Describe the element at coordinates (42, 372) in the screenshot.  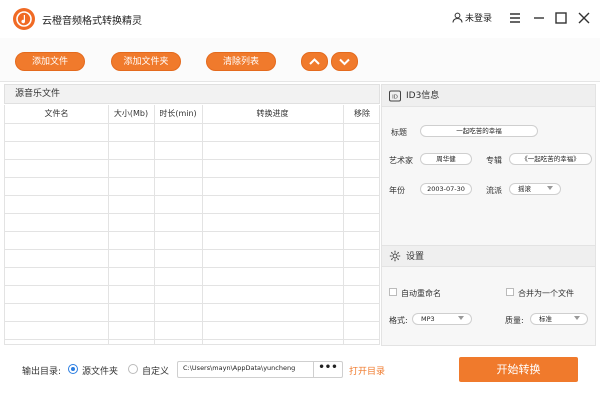
I see `output-dir-label: 输出目录:` at that location.